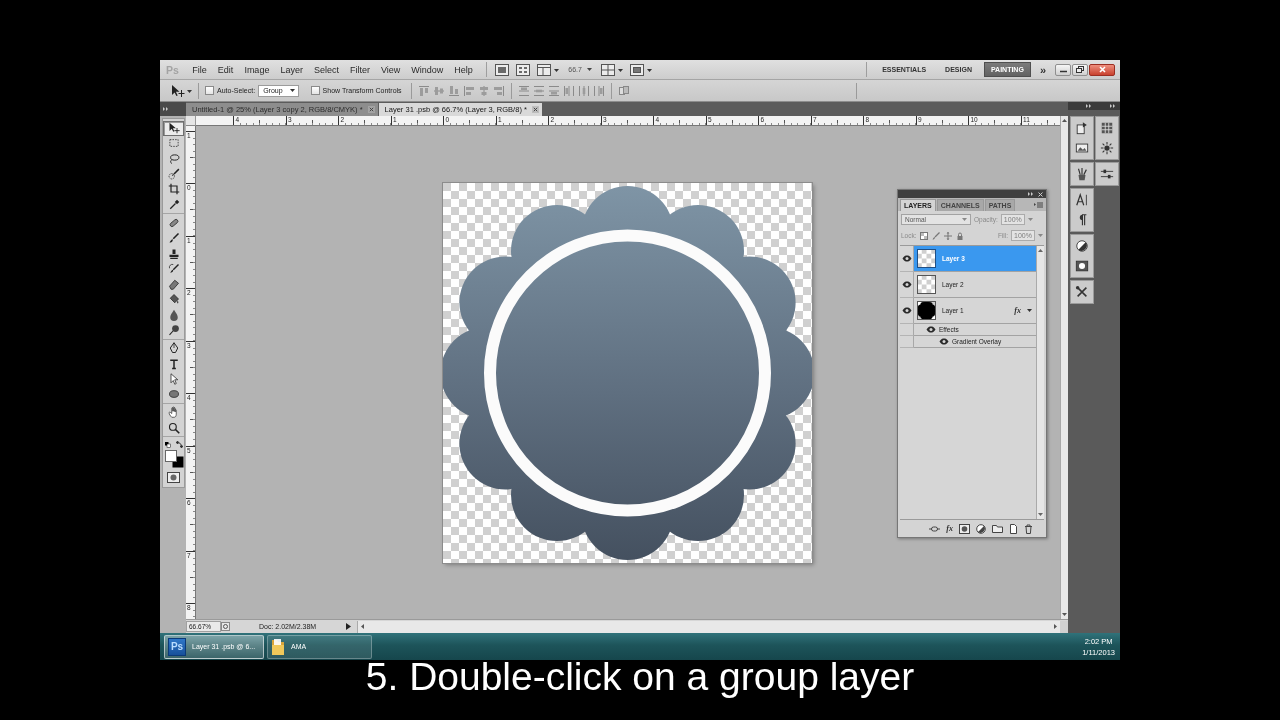 This screenshot has height=720, width=1280. What do you see at coordinates (1055, 626) in the screenshot?
I see `right-arrow-icon` at bounding box center [1055, 626].